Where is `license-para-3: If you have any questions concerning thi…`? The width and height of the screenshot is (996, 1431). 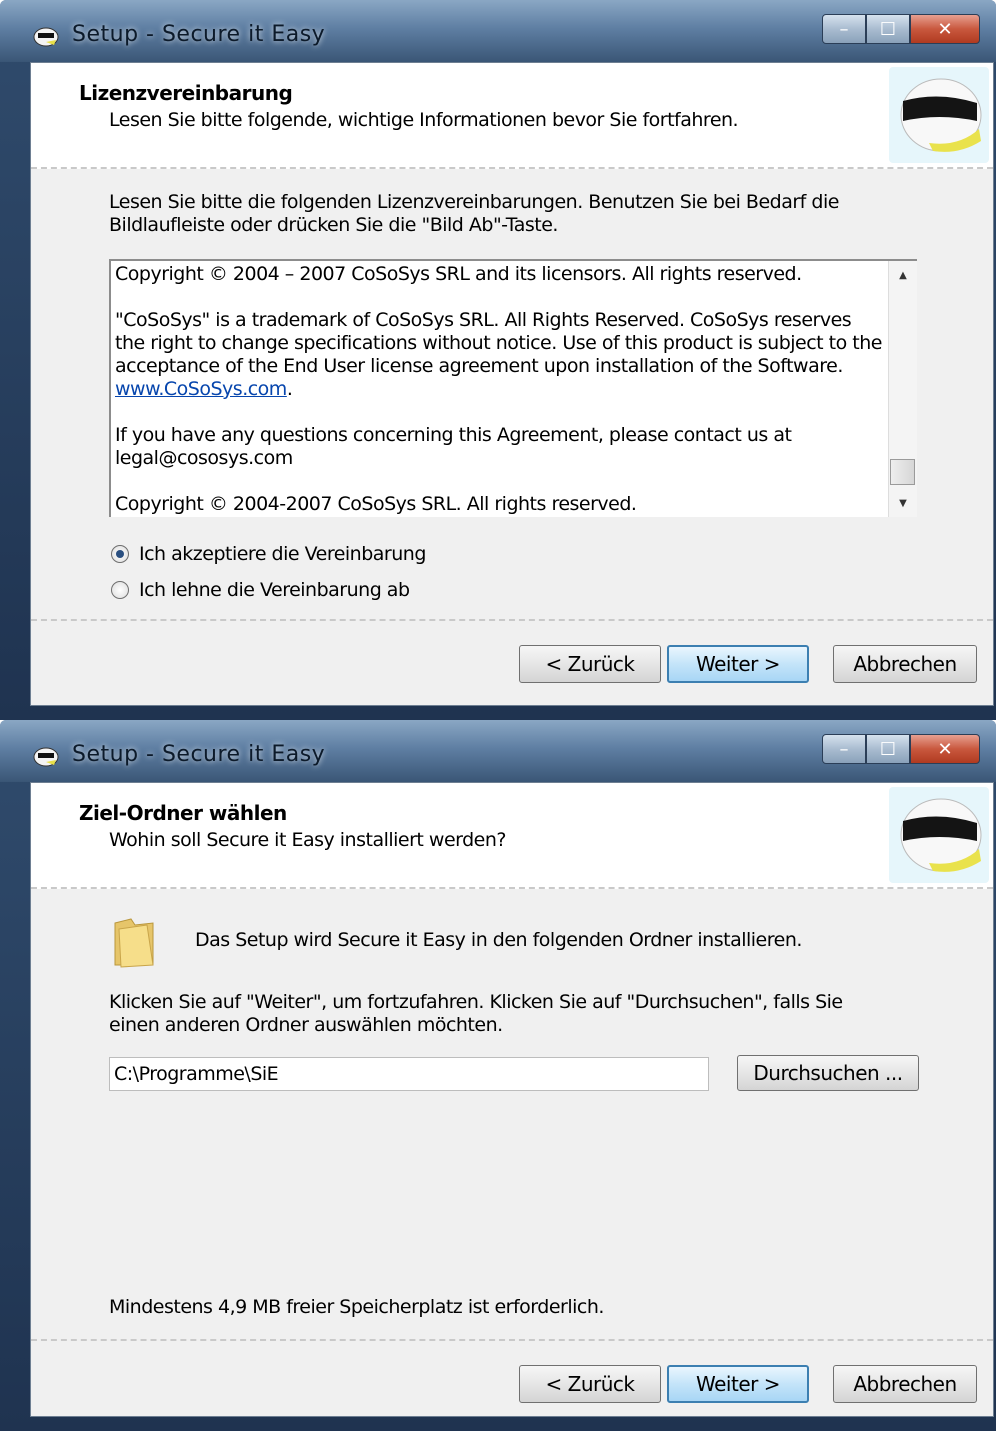 license-para-3: If you have any questions concerning thi… is located at coordinates (453, 446).